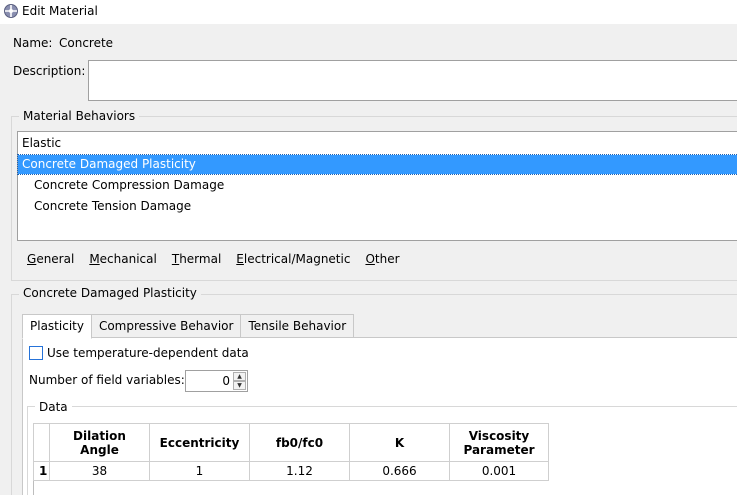 The width and height of the screenshot is (737, 495). I want to click on data-title: Data, so click(53, 407).